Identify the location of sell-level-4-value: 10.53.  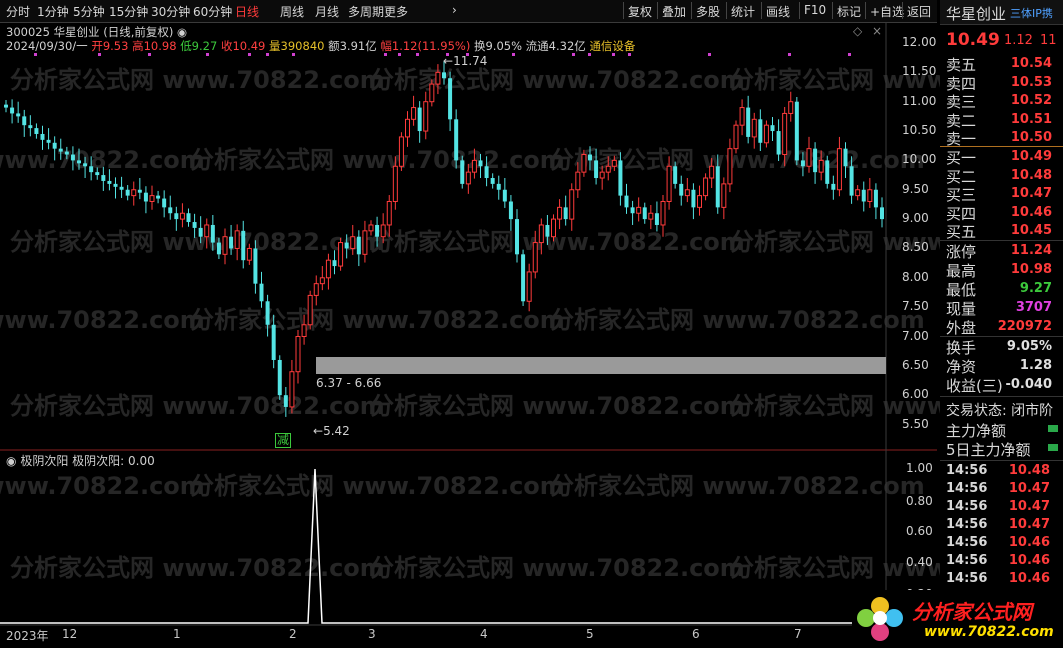
(1031, 82).